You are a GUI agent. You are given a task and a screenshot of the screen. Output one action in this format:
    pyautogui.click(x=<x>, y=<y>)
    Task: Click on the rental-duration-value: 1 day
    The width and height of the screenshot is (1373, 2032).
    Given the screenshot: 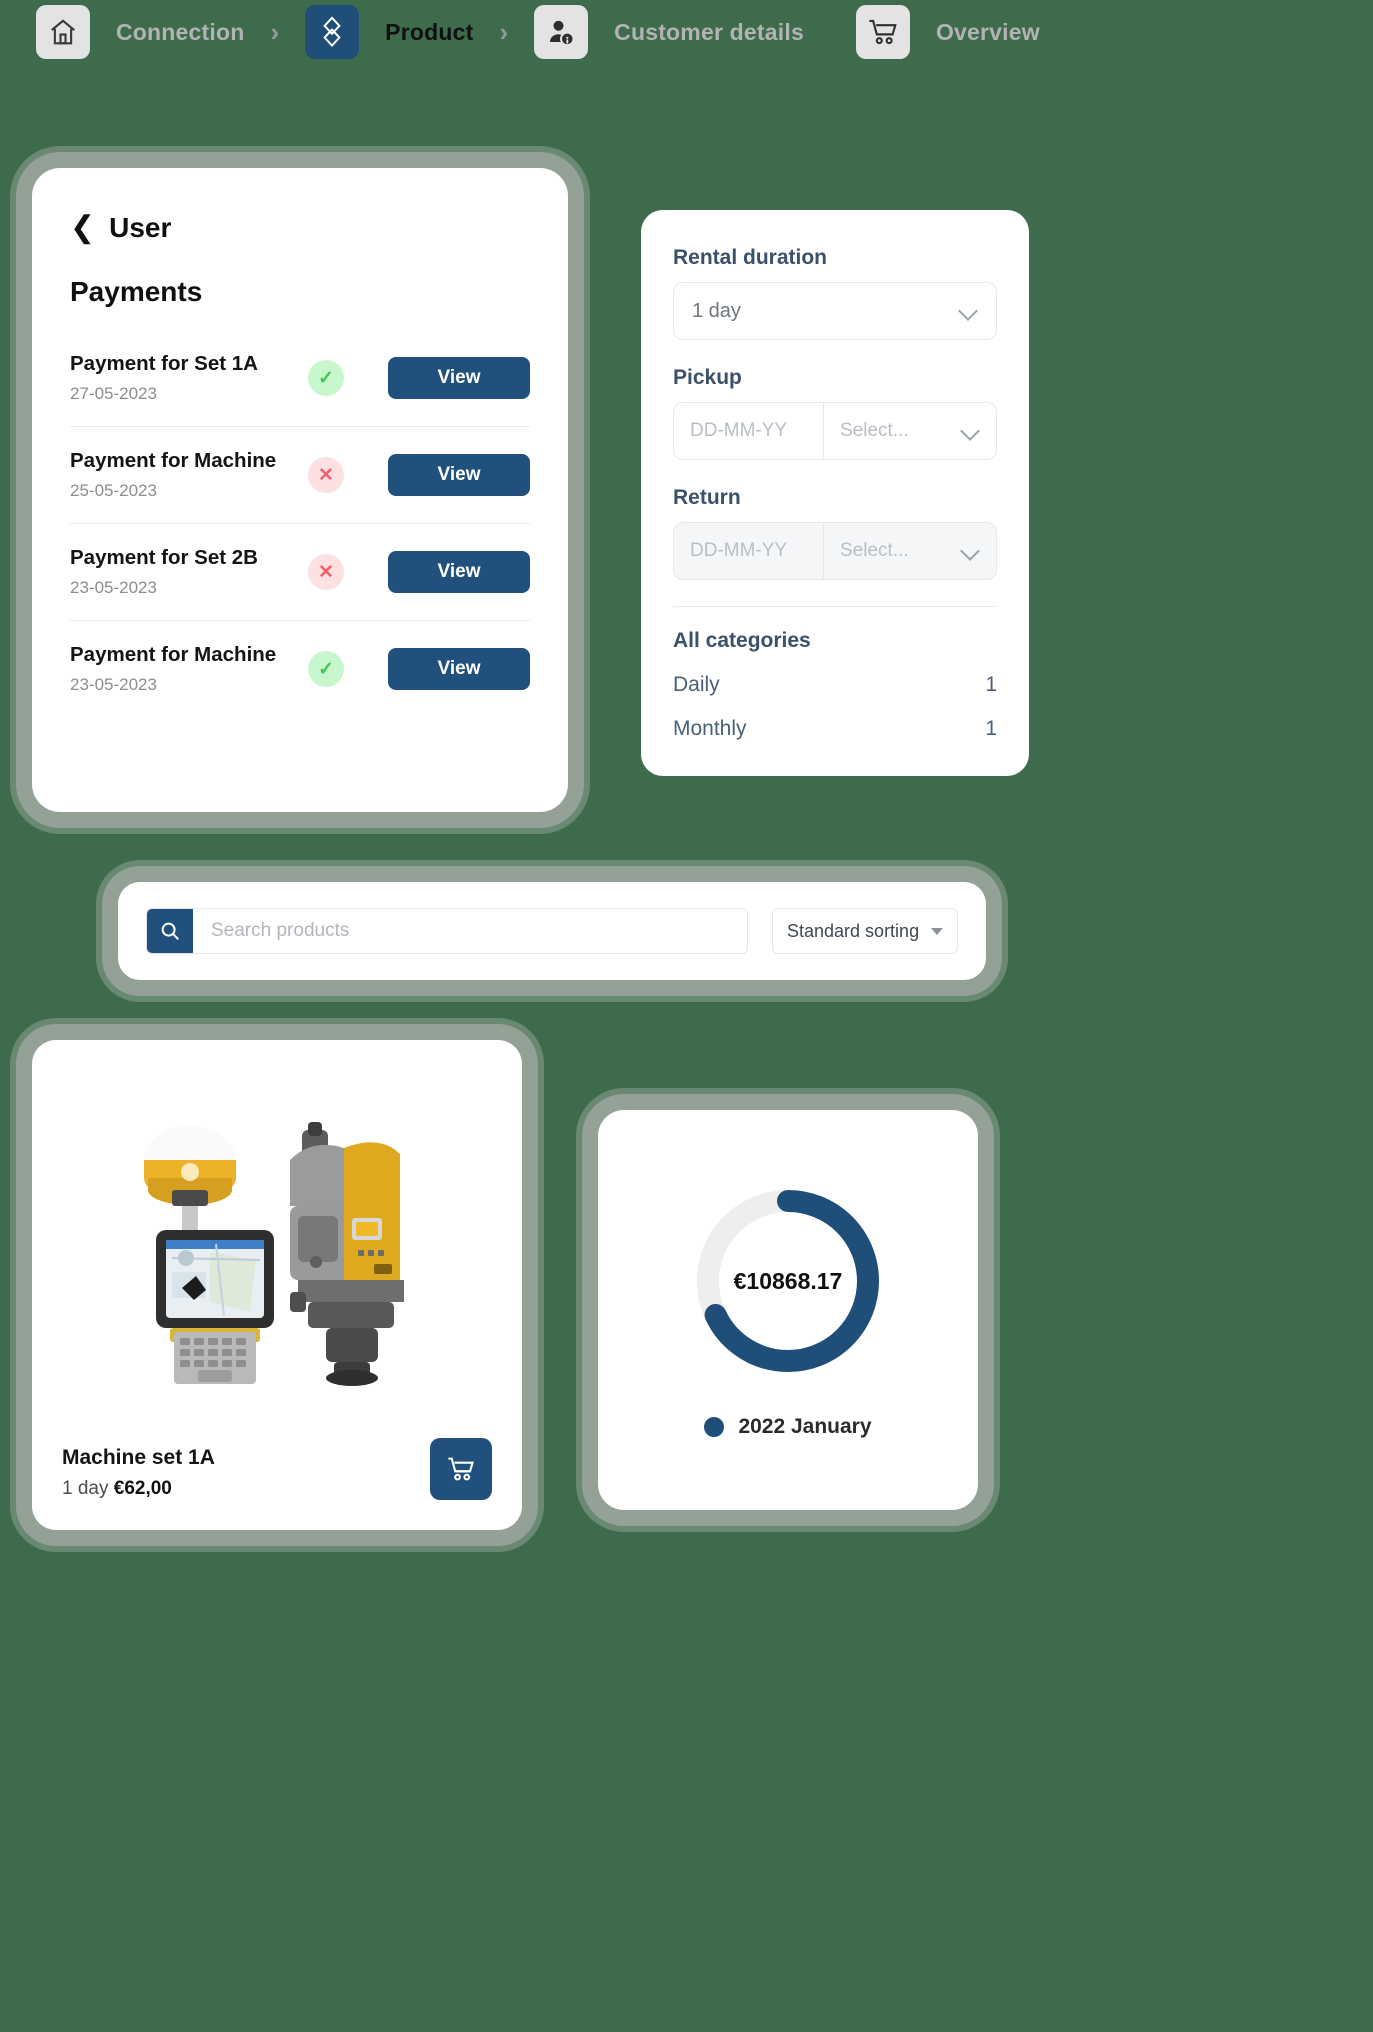 What is the action you would take?
    pyautogui.click(x=716, y=310)
    